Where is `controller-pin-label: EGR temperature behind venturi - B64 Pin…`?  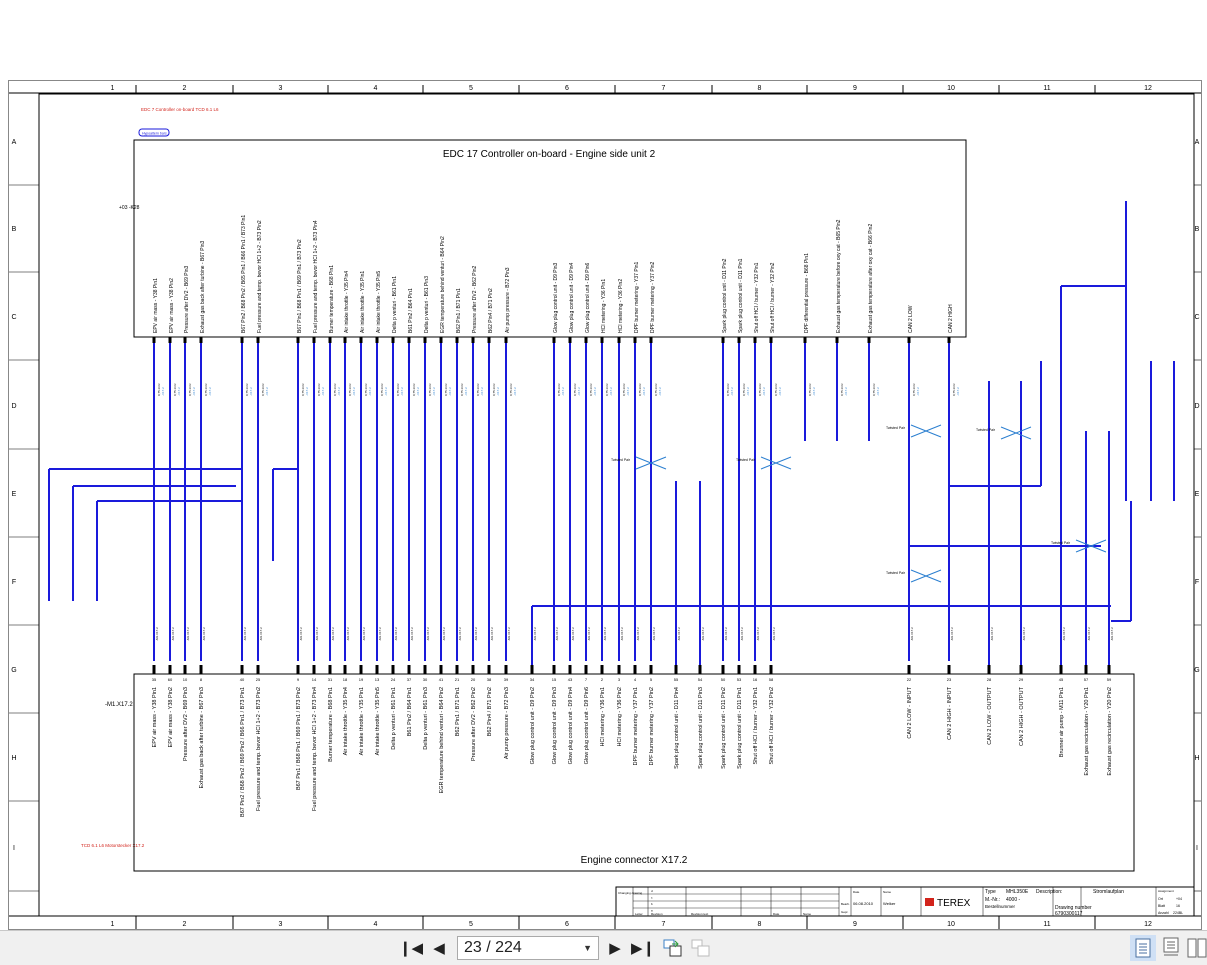 controller-pin-label: EGR temperature behind venturi - B64 Pin… is located at coordinates (443, 284).